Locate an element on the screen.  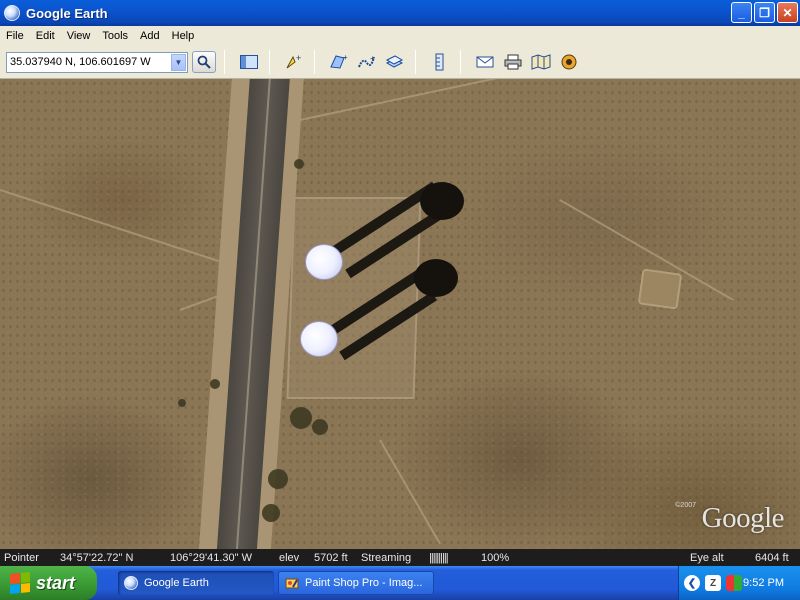
maps-icon is located at coordinates (541, 62).